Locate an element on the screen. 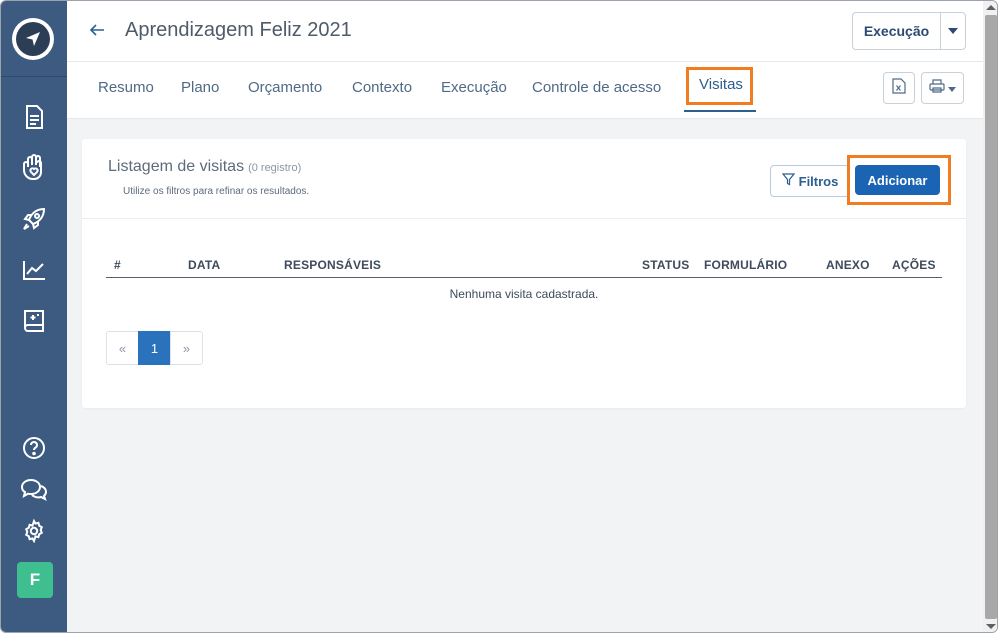 Image resolution: width=998 pixels, height=633 pixels. scrollbar-thumb is located at coordinates (991, 317).